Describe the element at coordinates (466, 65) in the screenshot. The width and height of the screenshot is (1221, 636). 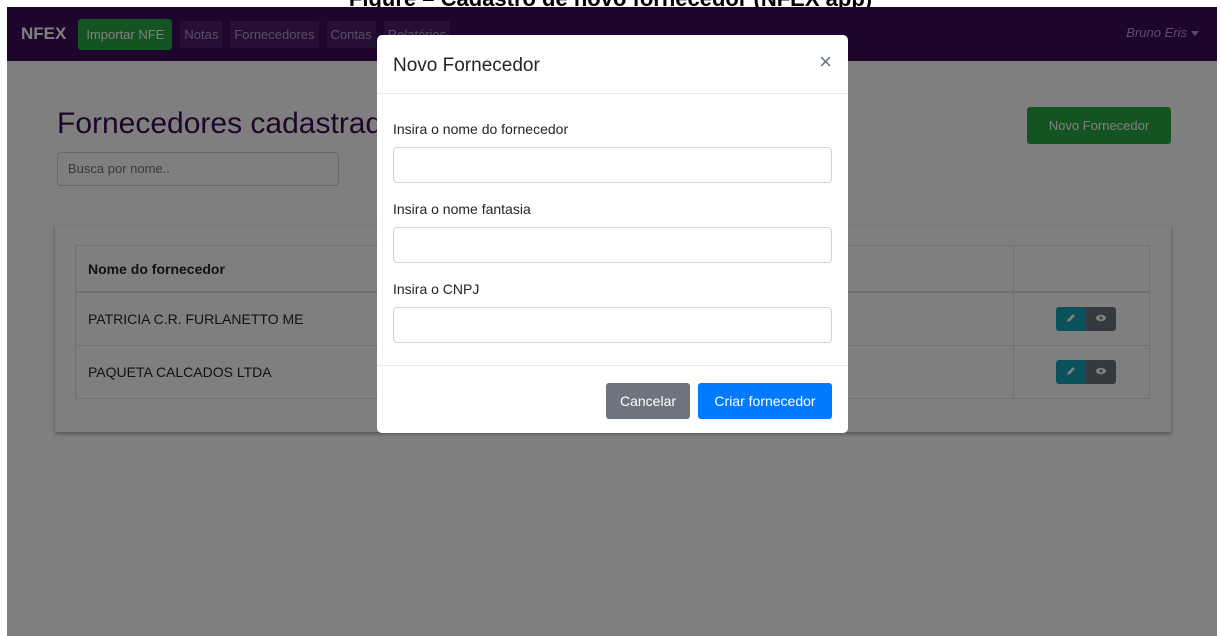
I see `modal-title: Novo Fornecedor` at that location.